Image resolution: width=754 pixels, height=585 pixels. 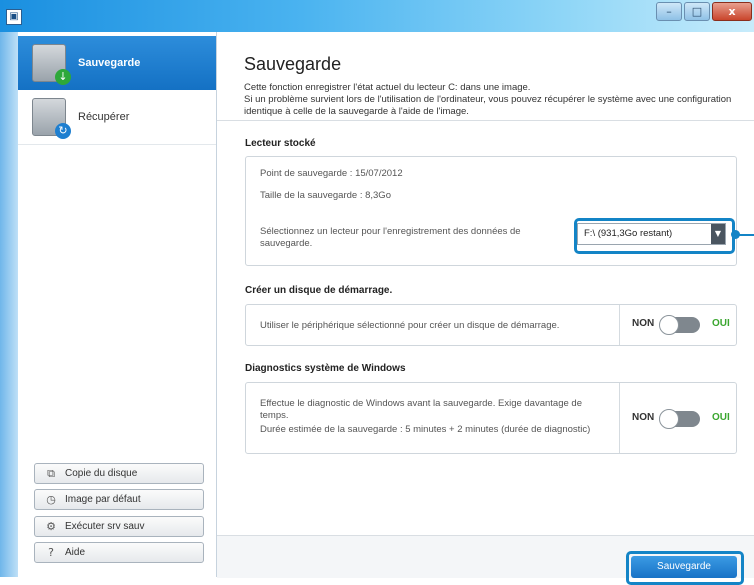 What do you see at coordinates (732, 11) in the screenshot?
I see `close-button: x` at bounding box center [732, 11].